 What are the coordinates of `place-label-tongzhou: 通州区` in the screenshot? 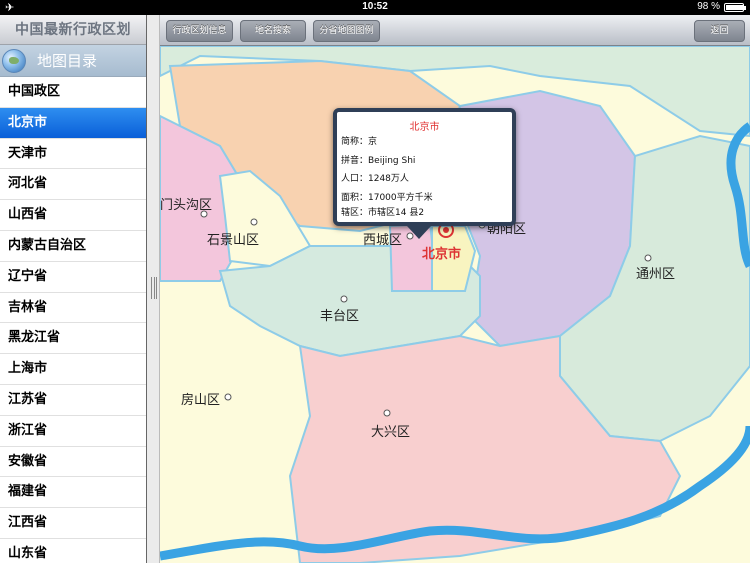 It's located at (655, 272).